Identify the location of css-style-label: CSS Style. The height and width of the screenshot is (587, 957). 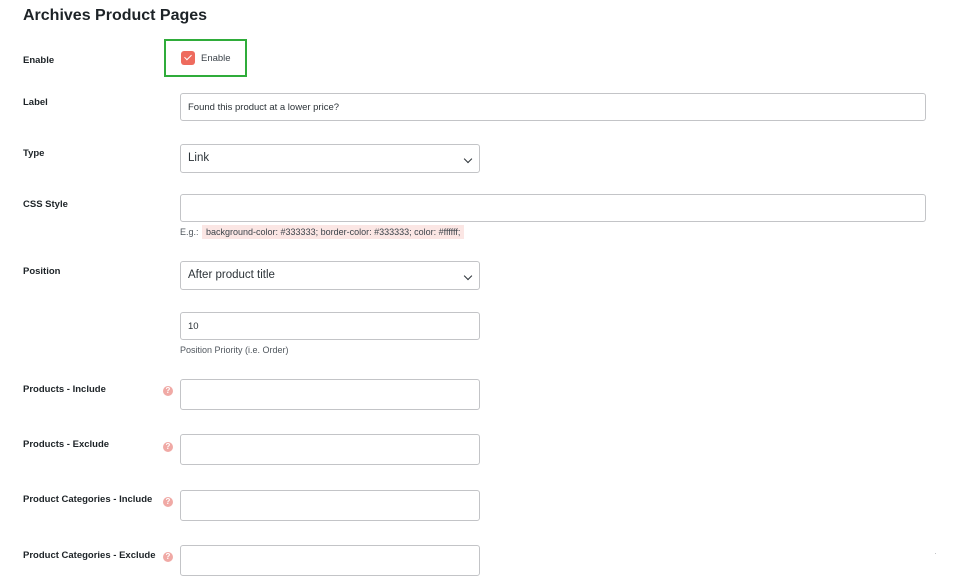
(45, 204).